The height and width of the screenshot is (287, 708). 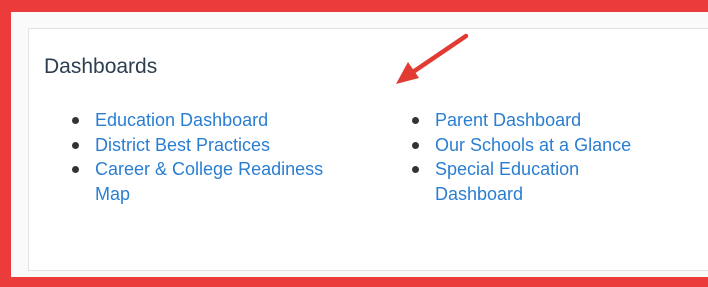 What do you see at coordinates (101, 66) in the screenshot?
I see `section-title: Dashboards` at bounding box center [101, 66].